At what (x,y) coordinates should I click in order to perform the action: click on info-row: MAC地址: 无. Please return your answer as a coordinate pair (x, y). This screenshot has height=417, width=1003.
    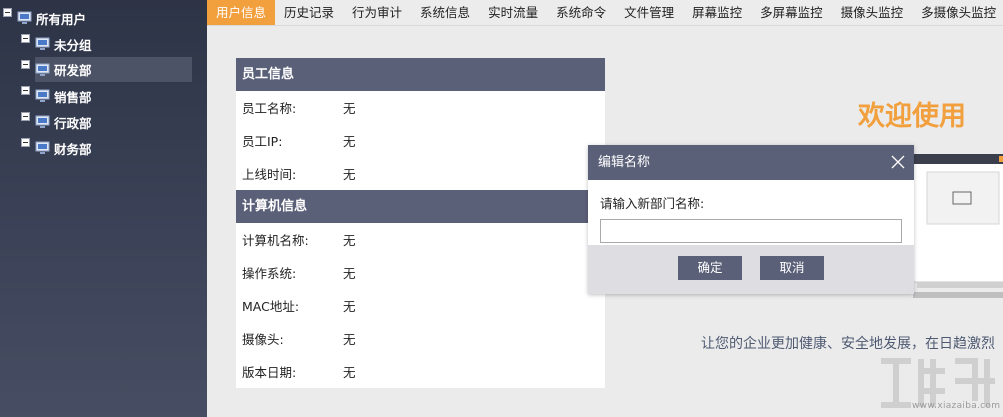
    Looking at the image, I should click on (420, 305).